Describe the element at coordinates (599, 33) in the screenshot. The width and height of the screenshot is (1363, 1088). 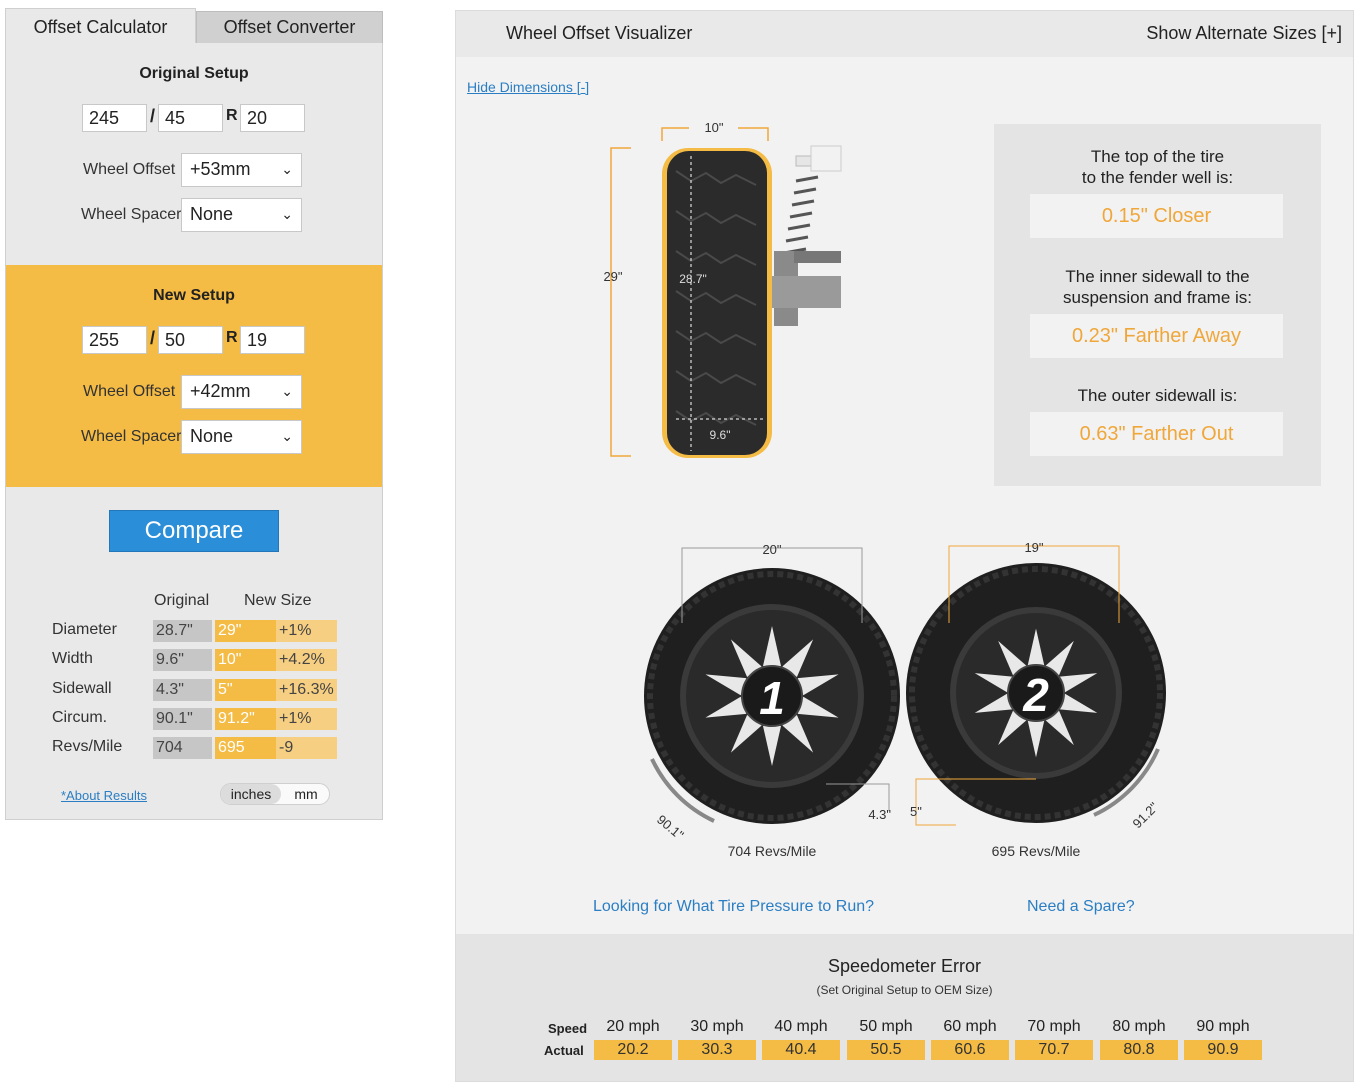
I see `visualizer-title: Wheel Offset Visualizer` at that location.